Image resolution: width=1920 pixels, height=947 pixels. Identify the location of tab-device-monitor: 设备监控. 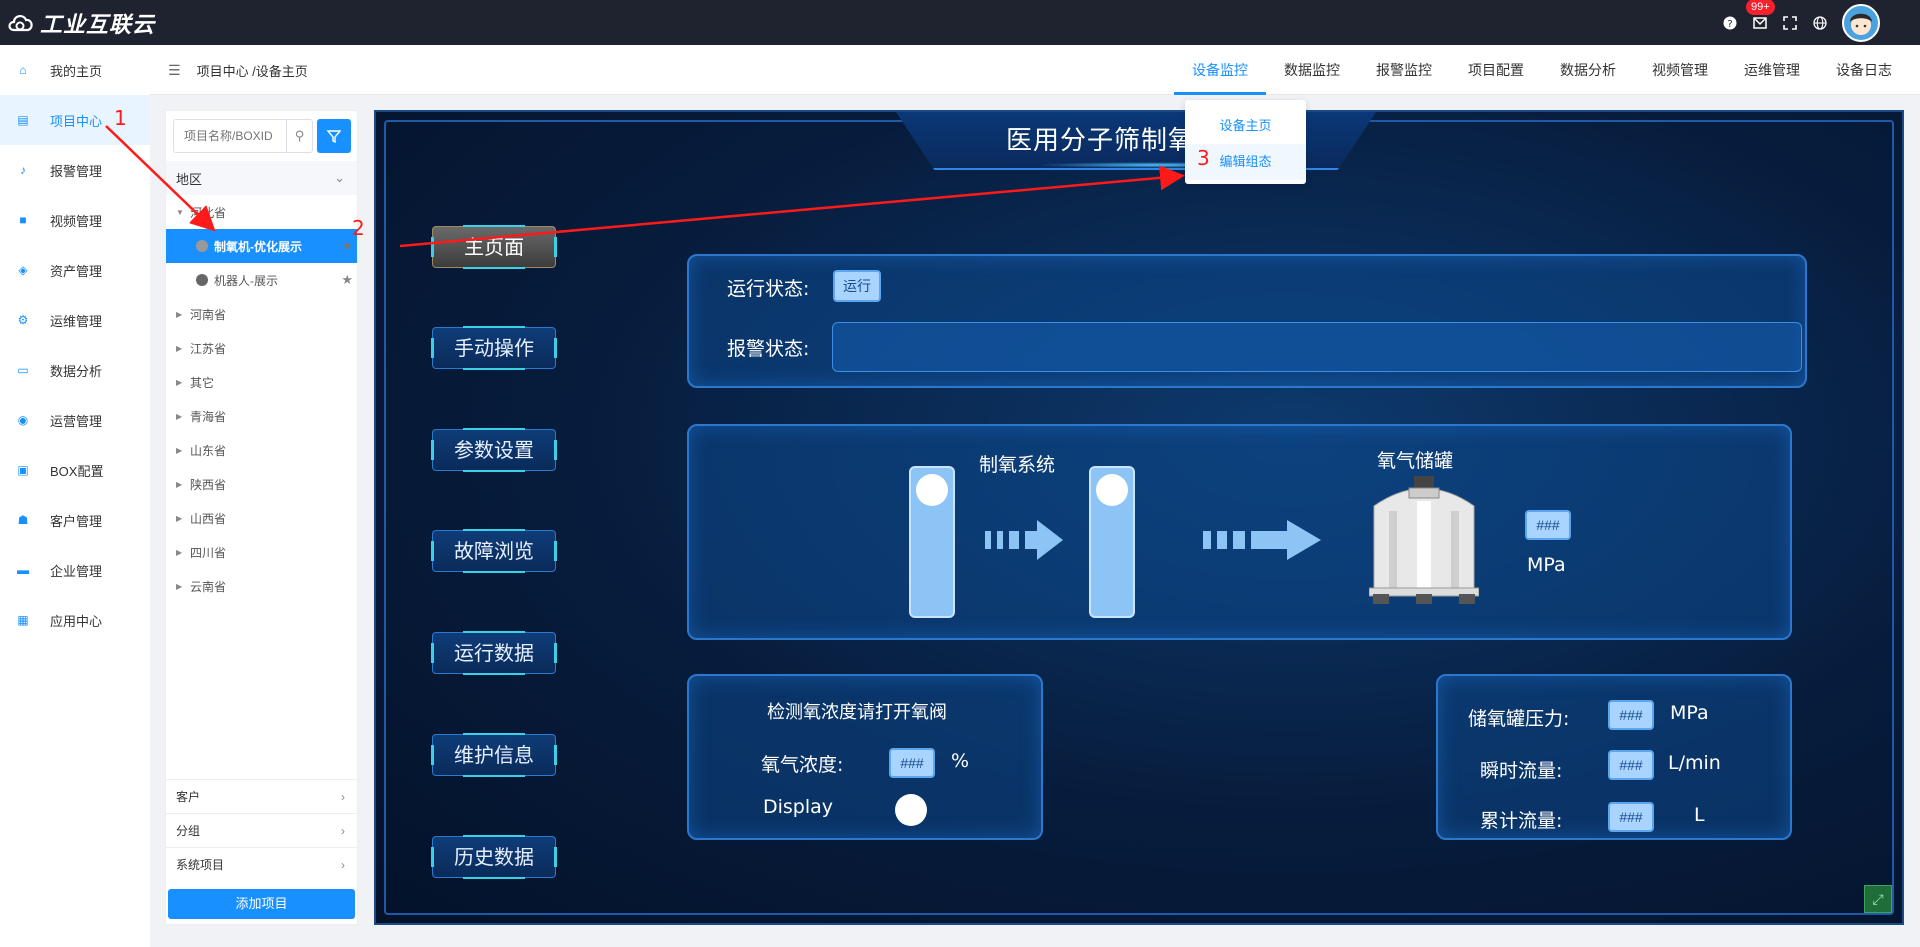
(1220, 70).